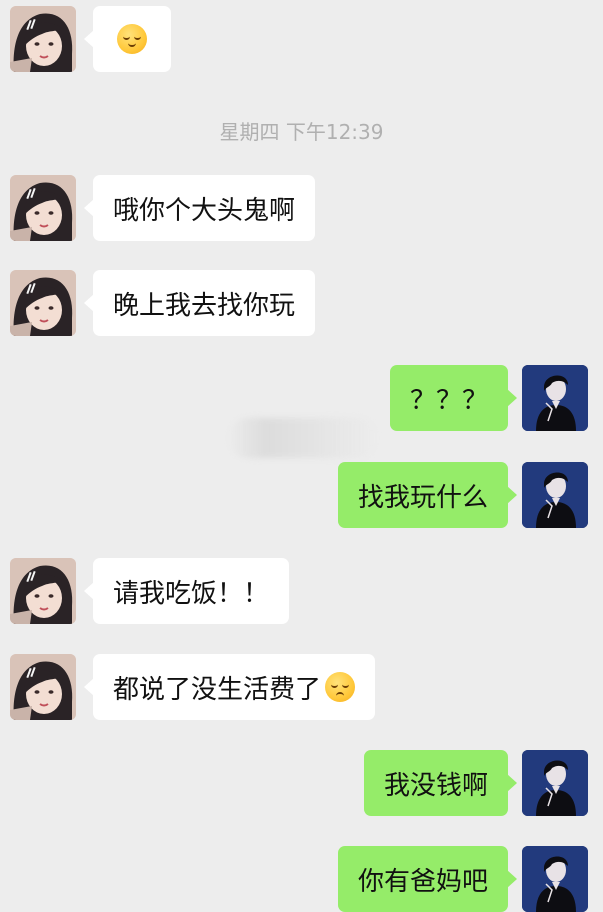  I want to click on message-text: 你有爸妈吧, so click(422, 881).